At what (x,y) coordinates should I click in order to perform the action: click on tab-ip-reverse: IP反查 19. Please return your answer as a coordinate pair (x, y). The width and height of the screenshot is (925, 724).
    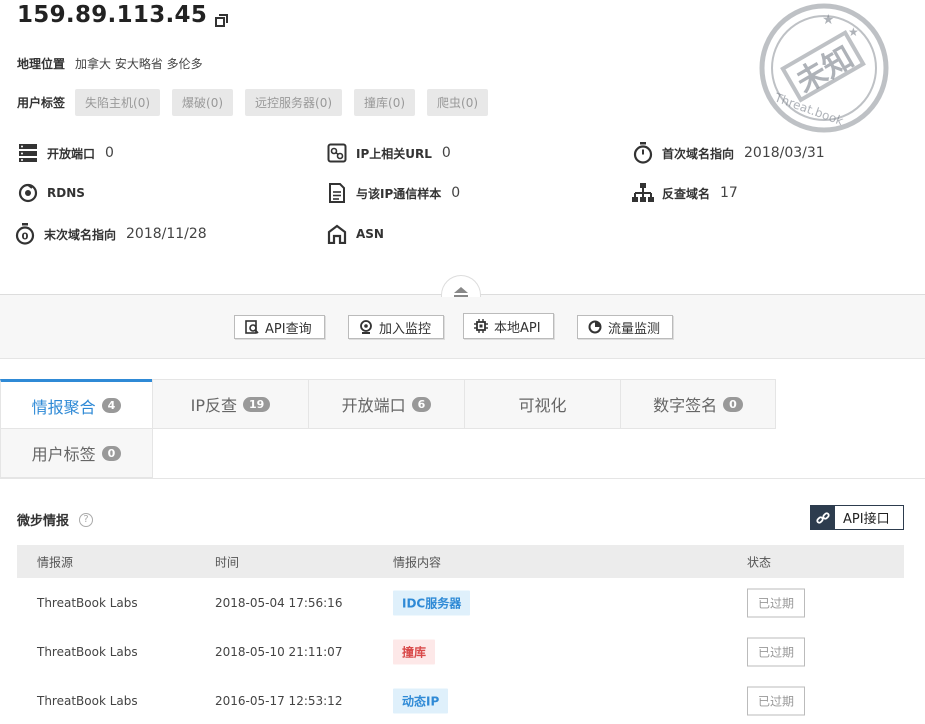
    Looking at the image, I should click on (230, 404).